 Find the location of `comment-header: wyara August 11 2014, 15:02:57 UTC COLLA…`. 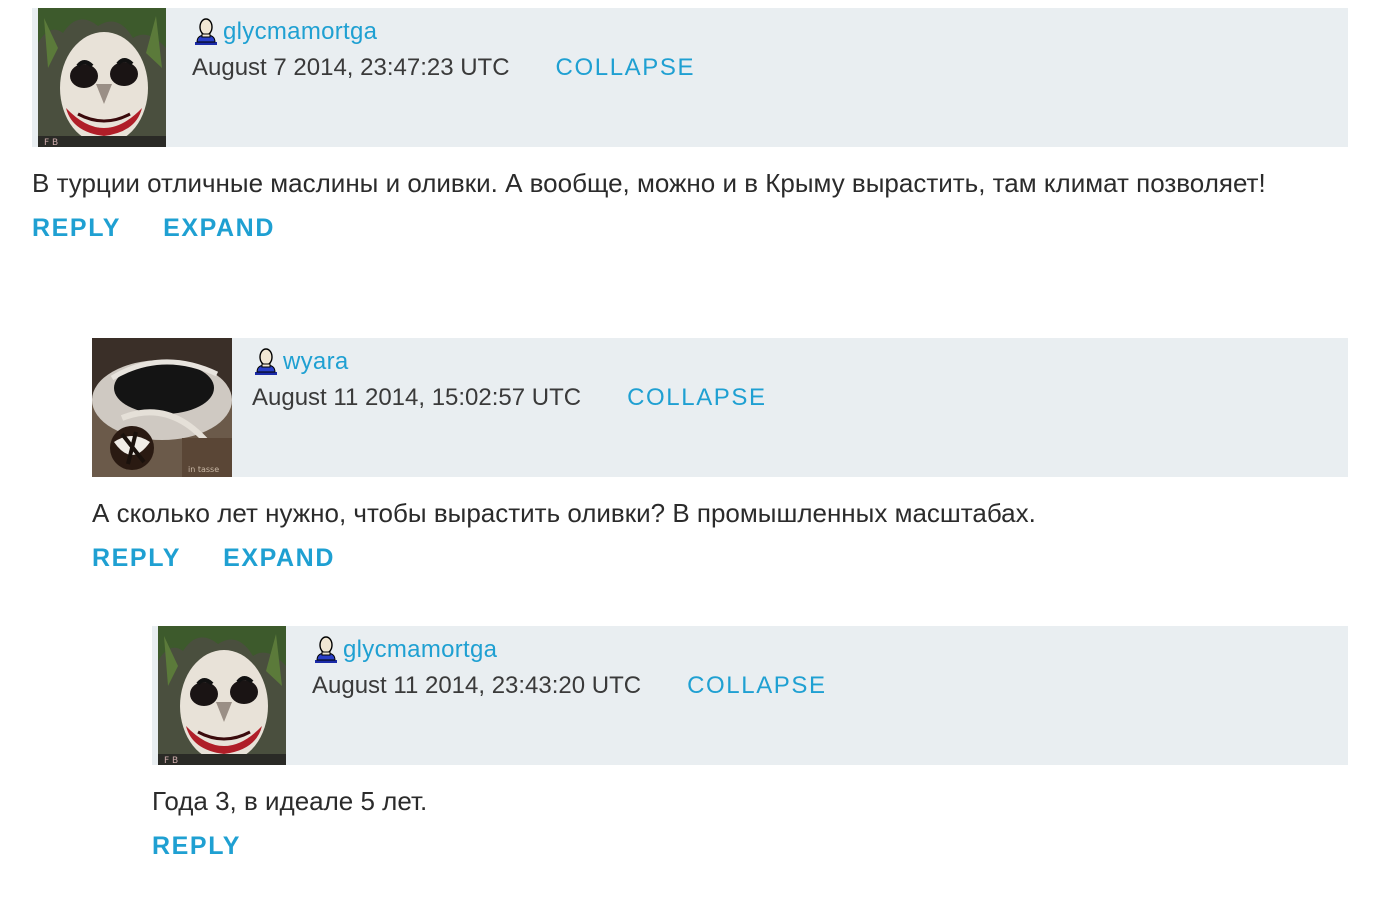

comment-header: wyara August 11 2014, 15:02:57 UTC COLLA… is located at coordinates (720, 407).